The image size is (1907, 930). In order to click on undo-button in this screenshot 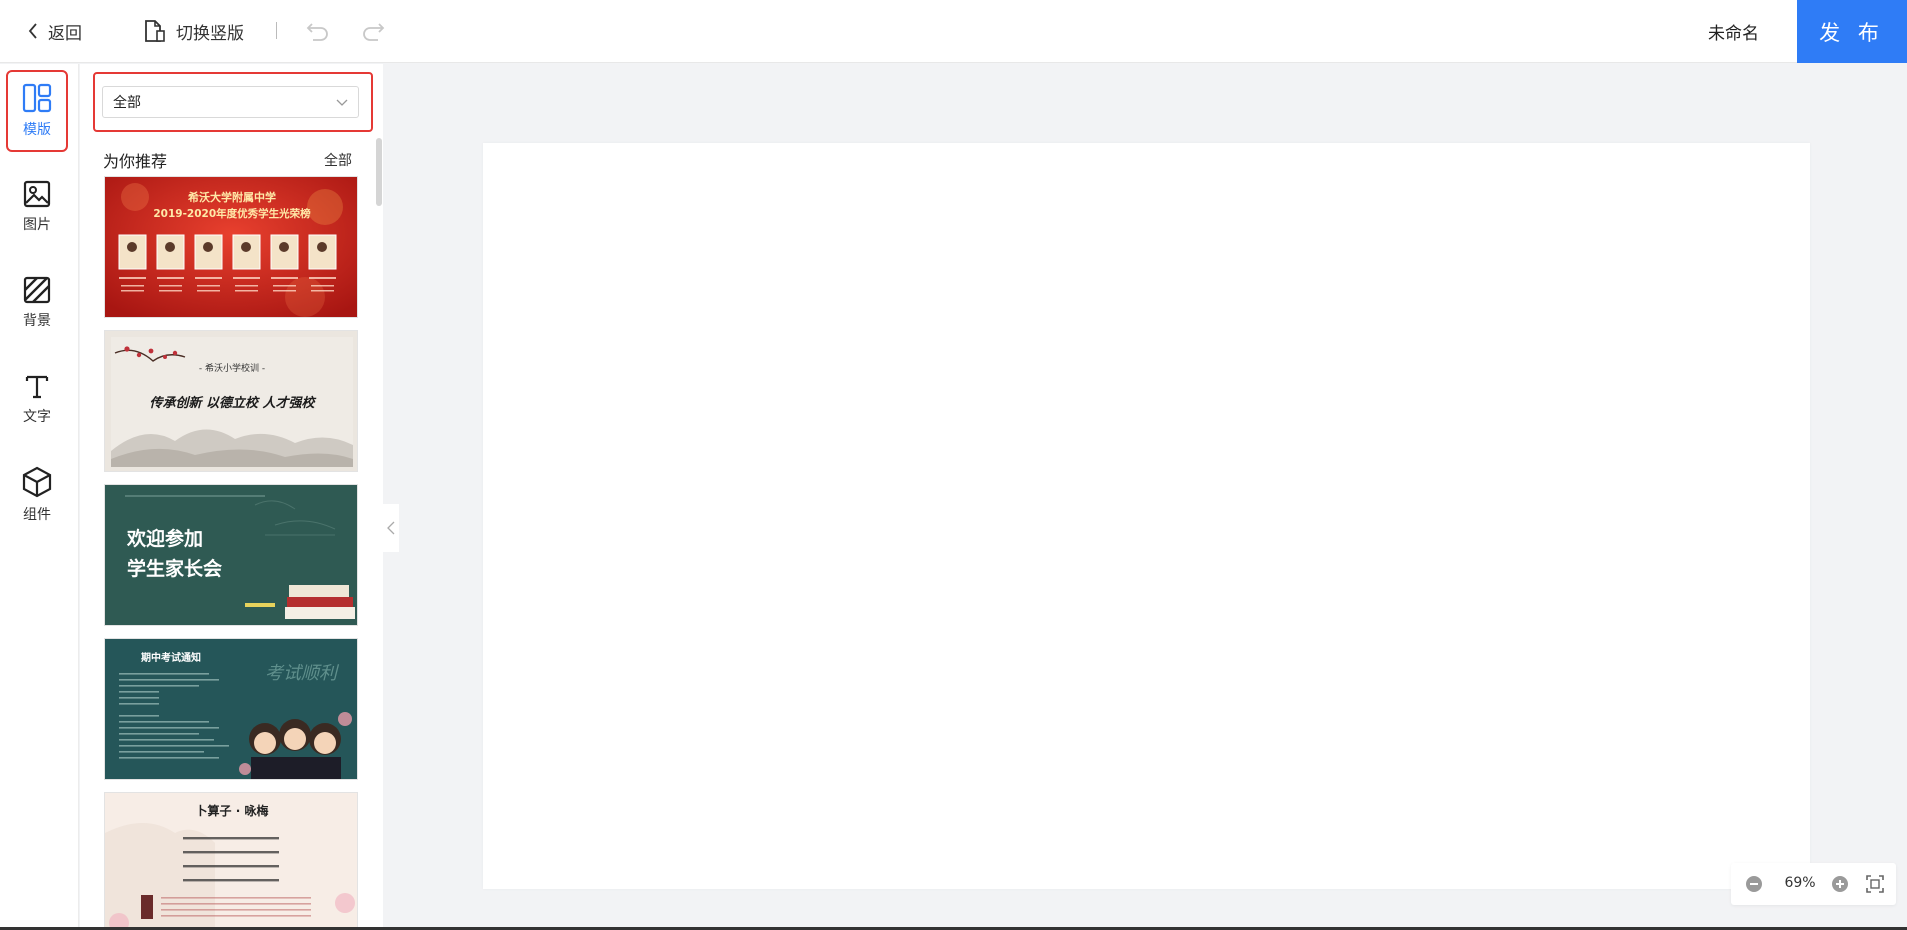, I will do `click(318, 31)`.